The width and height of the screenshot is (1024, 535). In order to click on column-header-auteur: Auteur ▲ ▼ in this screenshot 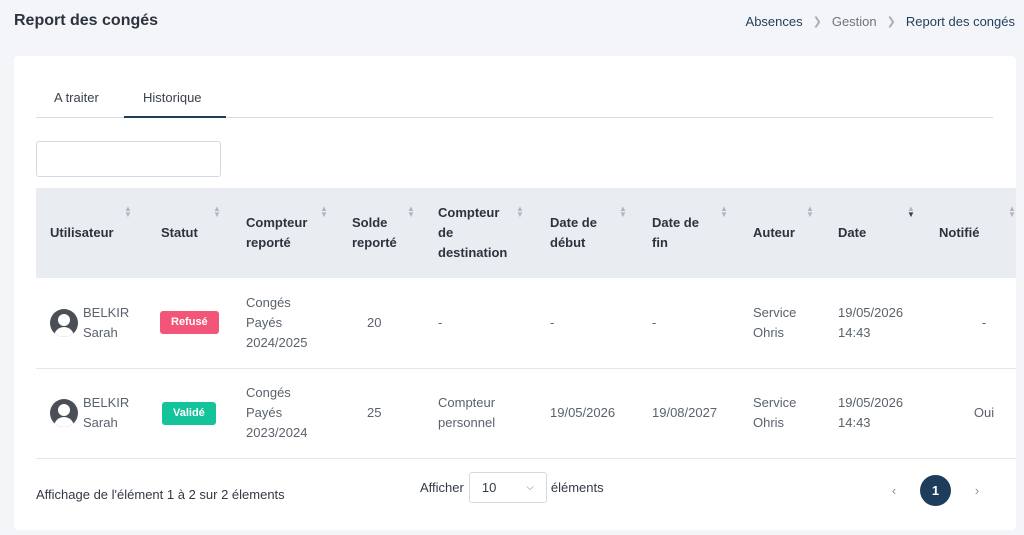, I will do `click(776, 233)`.